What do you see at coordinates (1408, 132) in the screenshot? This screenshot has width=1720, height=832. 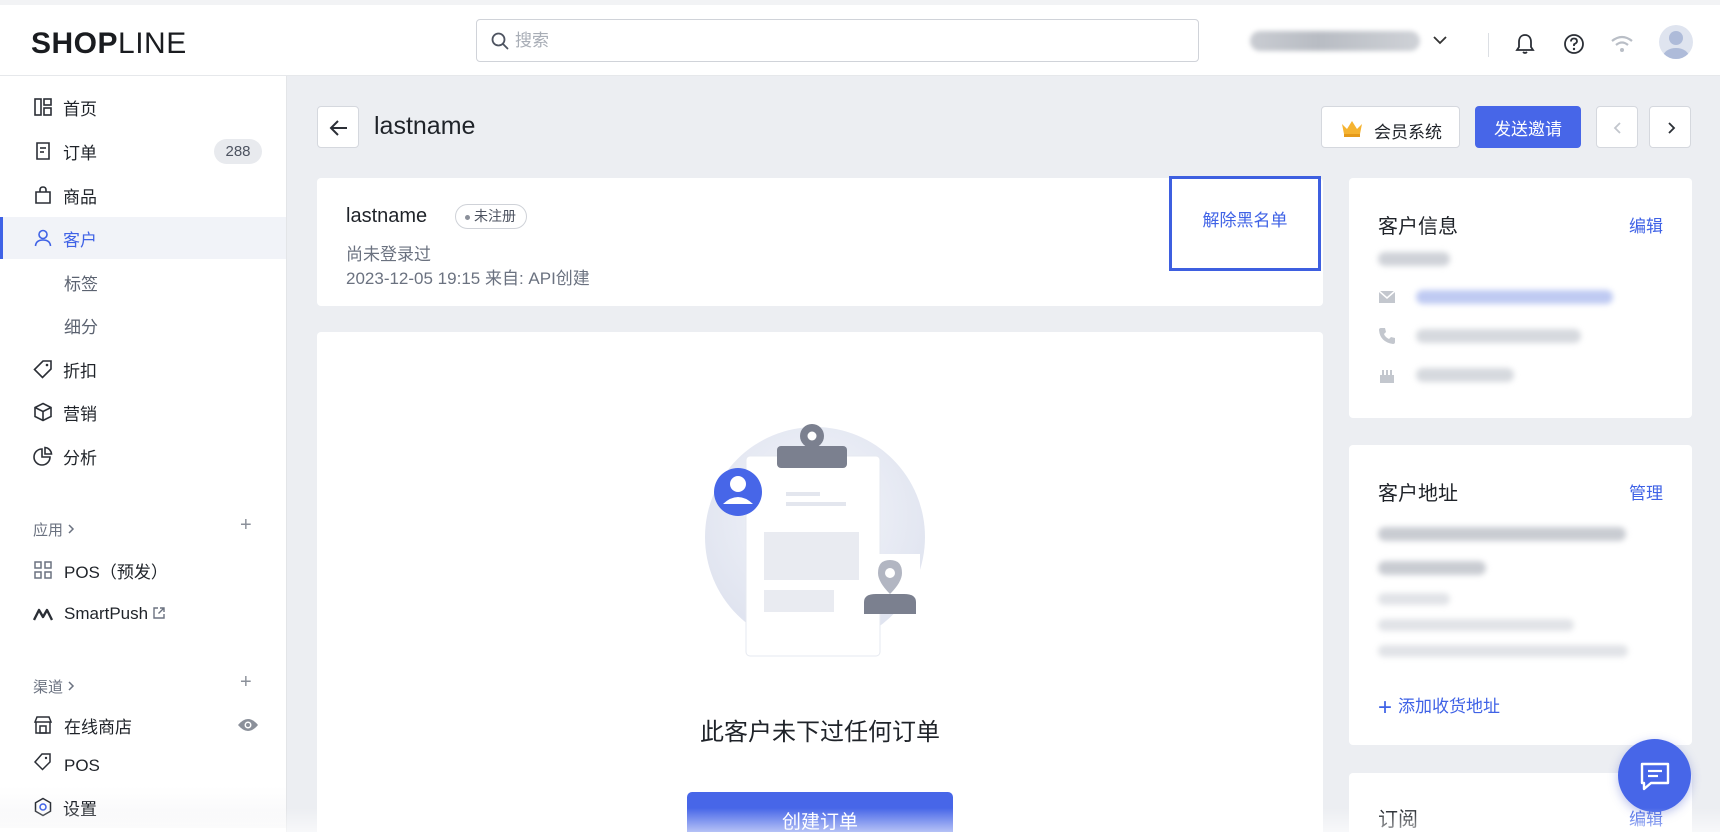 I see `member-system-label: 会员系统` at bounding box center [1408, 132].